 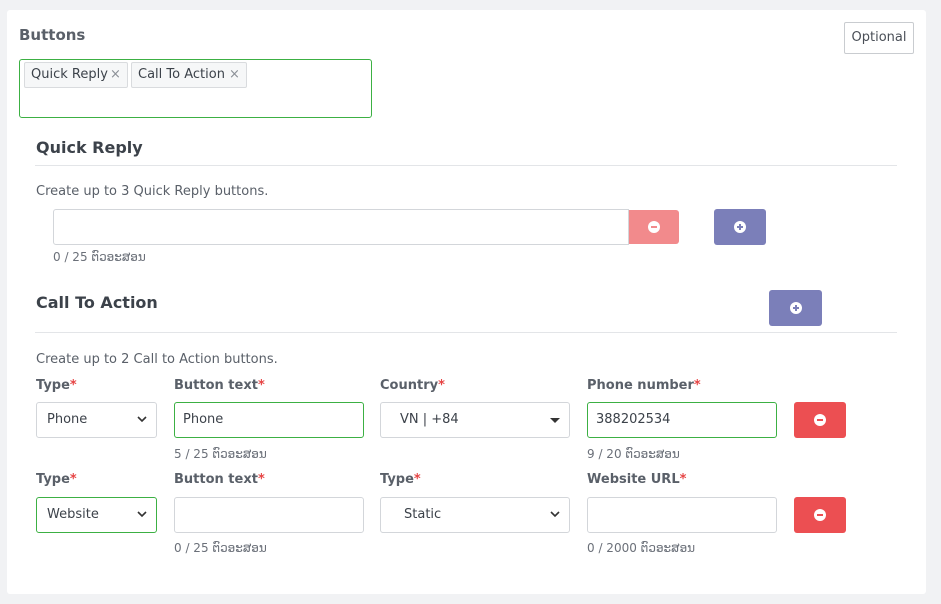 I want to click on url-counter: 0 / 2000 ຕົວອະສອນ, so click(x=641, y=548).